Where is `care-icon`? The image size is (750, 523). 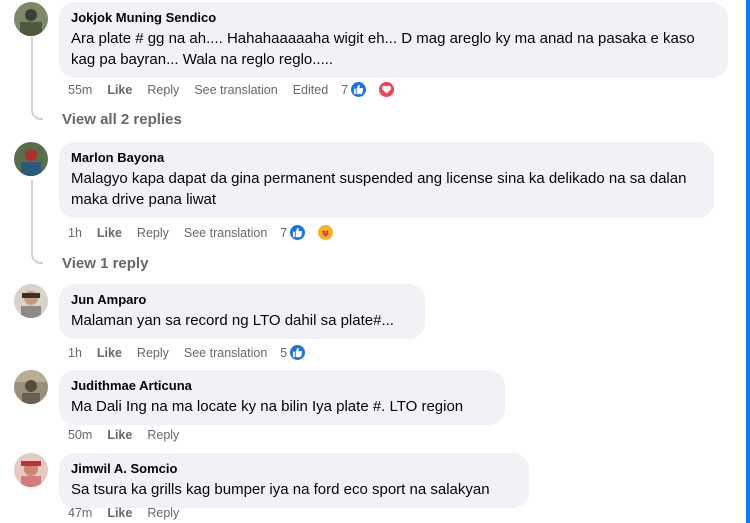
care-icon is located at coordinates (326, 232).